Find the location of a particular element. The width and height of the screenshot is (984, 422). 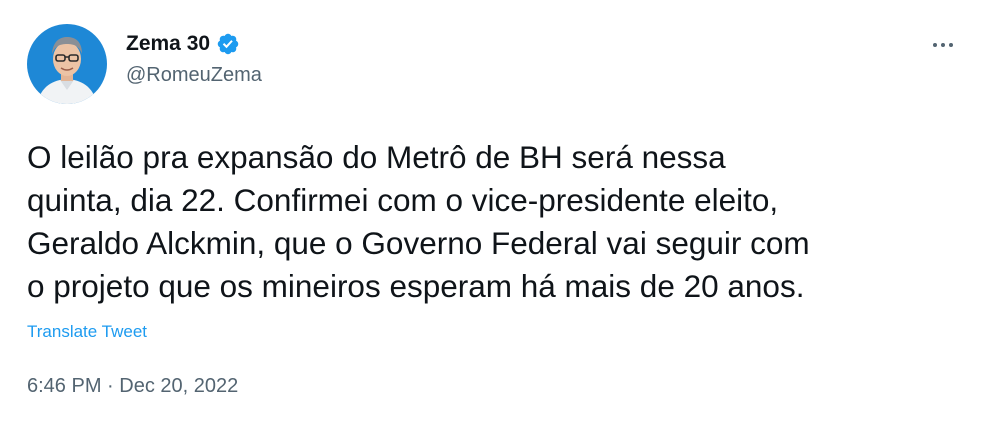

profile-photo is located at coordinates (67, 64).